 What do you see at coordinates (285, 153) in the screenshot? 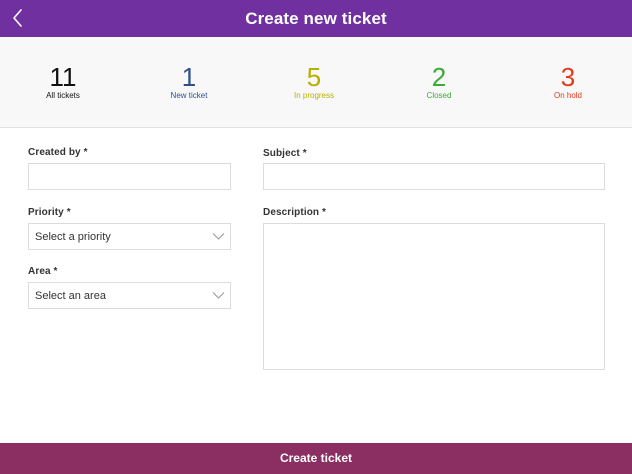
I see `subject-label: Subject *` at bounding box center [285, 153].